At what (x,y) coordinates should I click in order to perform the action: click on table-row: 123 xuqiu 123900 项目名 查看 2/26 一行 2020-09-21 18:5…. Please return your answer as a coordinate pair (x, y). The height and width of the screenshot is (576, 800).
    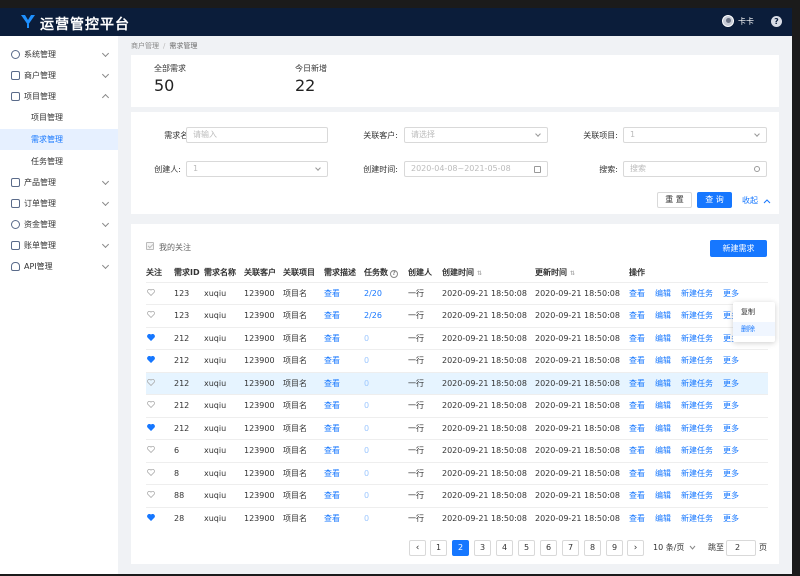
    Looking at the image, I should click on (457, 315).